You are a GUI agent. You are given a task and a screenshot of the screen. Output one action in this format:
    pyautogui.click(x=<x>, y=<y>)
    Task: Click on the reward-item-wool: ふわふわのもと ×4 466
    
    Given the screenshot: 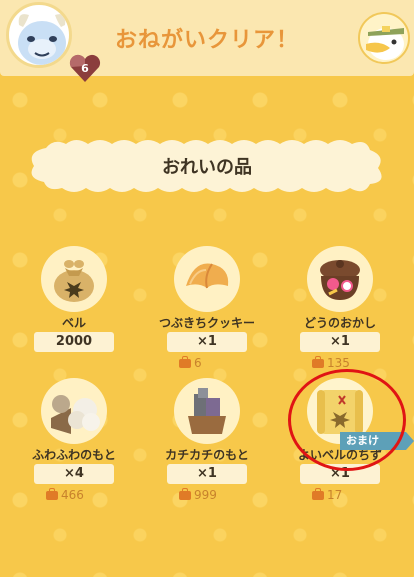 What is the action you would take?
    pyautogui.click(x=84, y=448)
    